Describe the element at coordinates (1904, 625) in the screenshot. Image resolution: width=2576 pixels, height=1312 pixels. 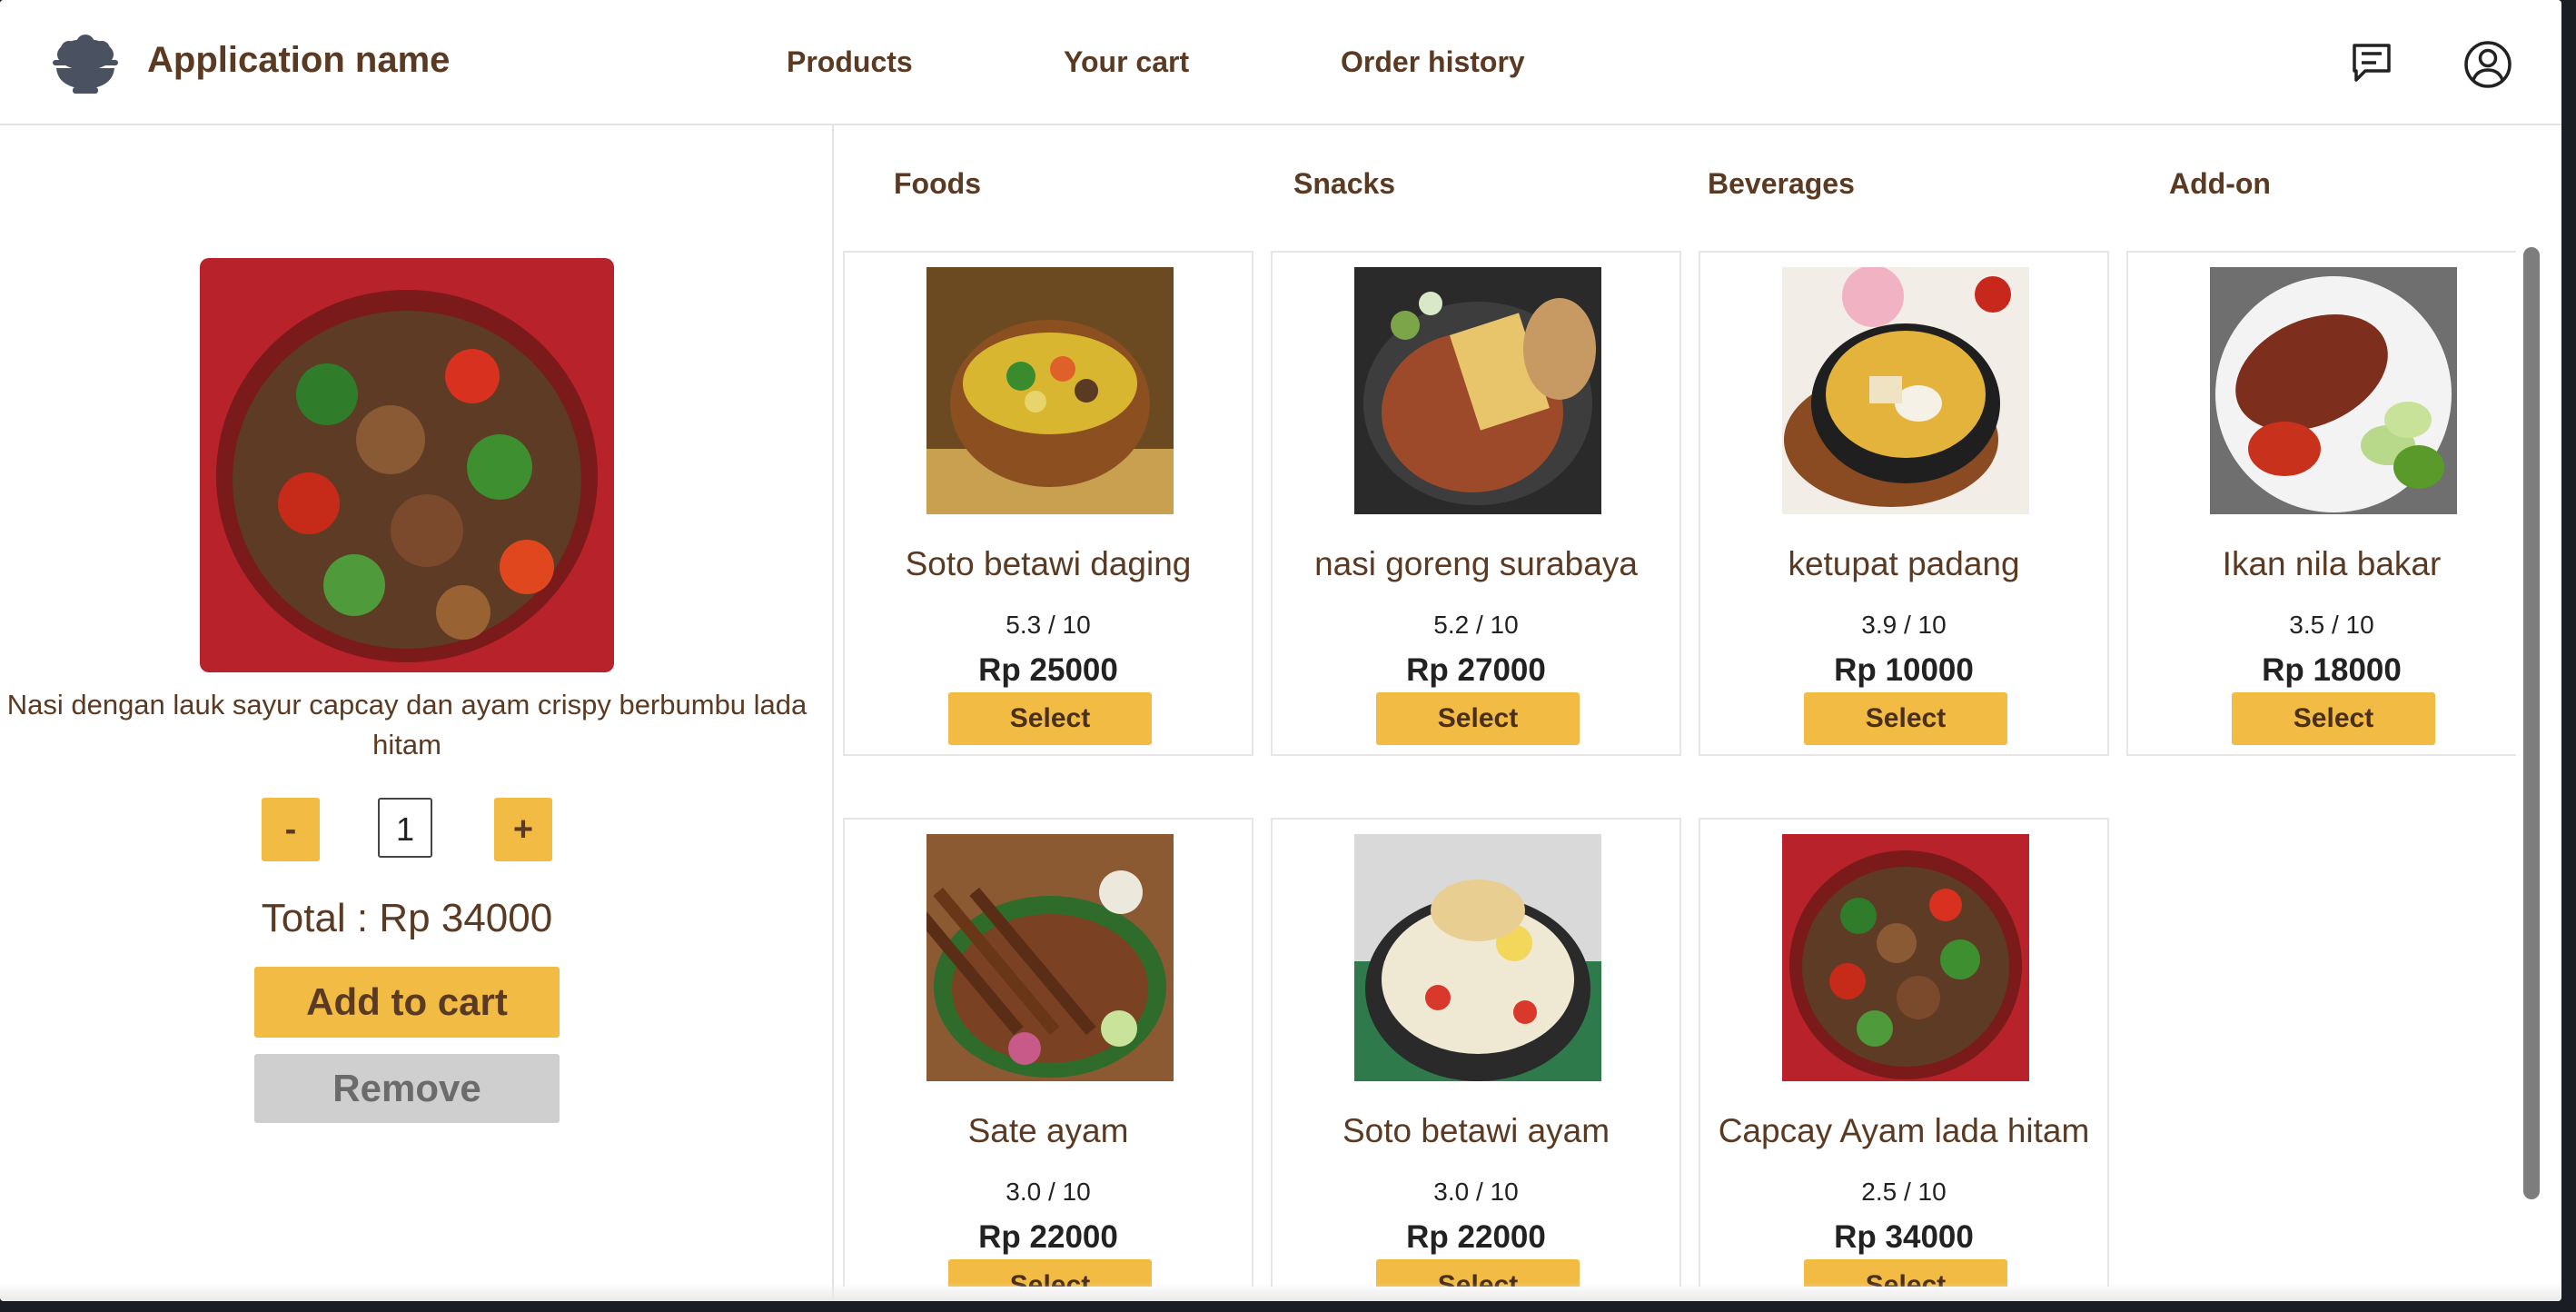
I see `product-rating: 3.9 / 10` at that location.